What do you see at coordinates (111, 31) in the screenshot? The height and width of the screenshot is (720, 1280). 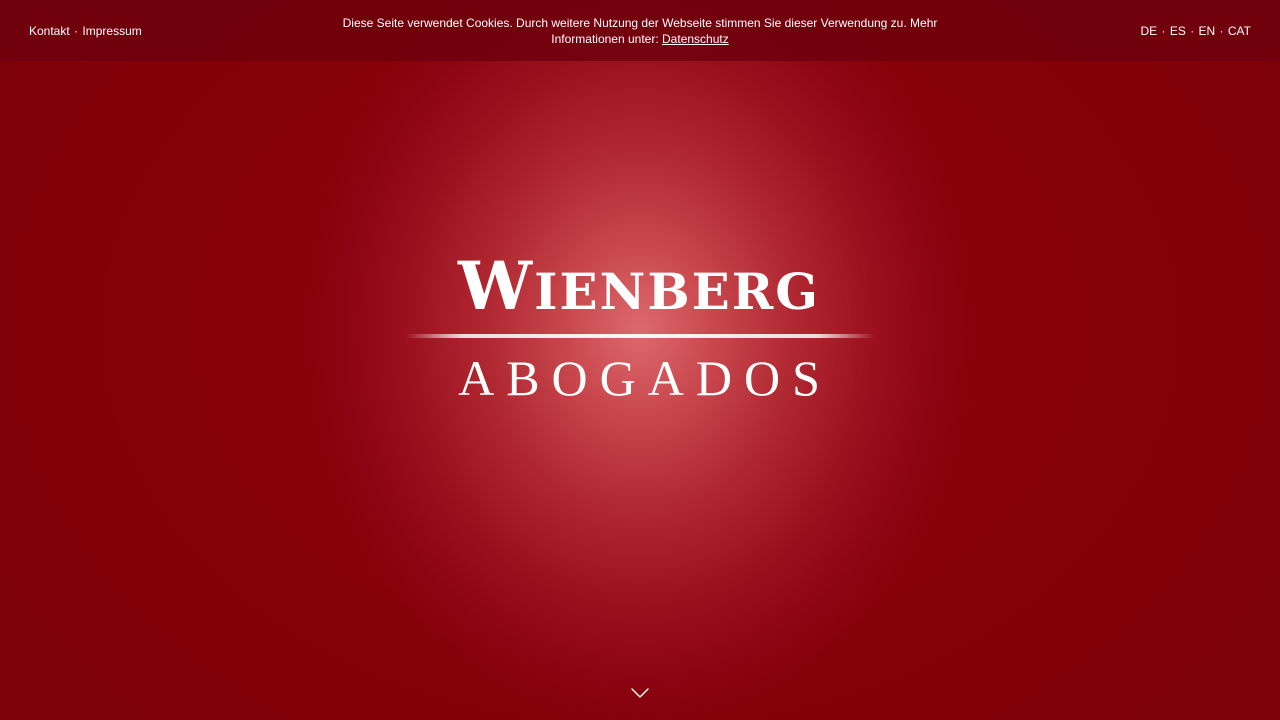 I see `impressum-link: Impressum` at bounding box center [111, 31].